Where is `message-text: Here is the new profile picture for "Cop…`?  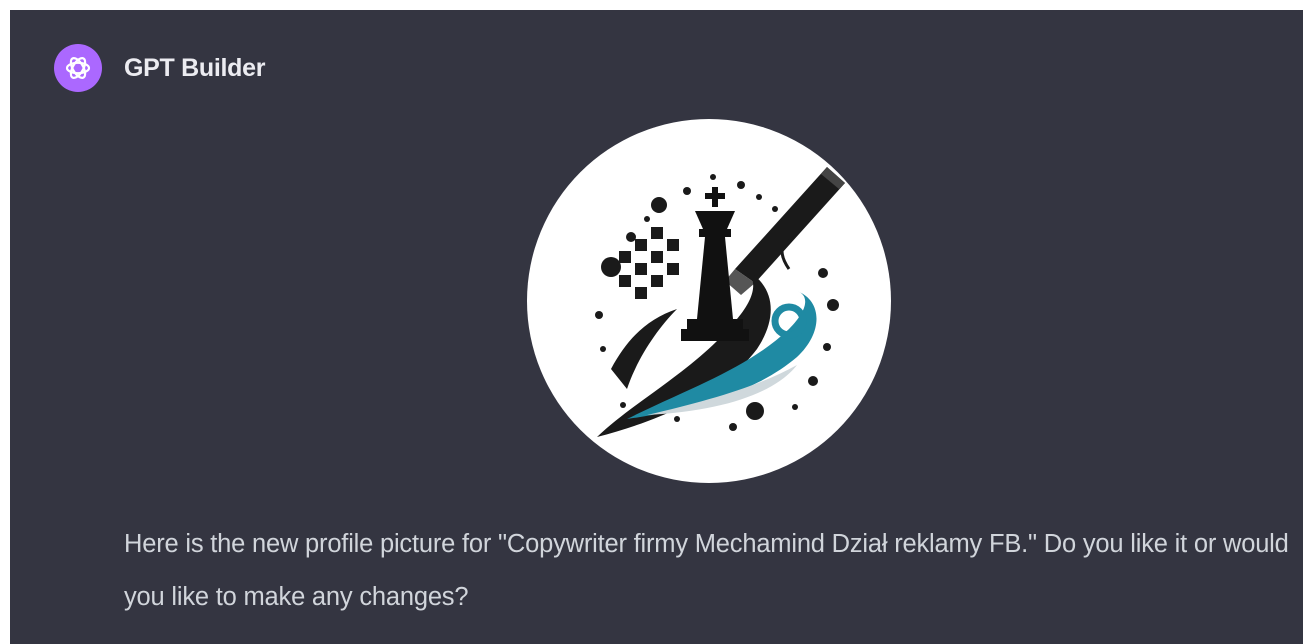 message-text: Here is the new profile picture for "Cop… is located at coordinates (706, 570).